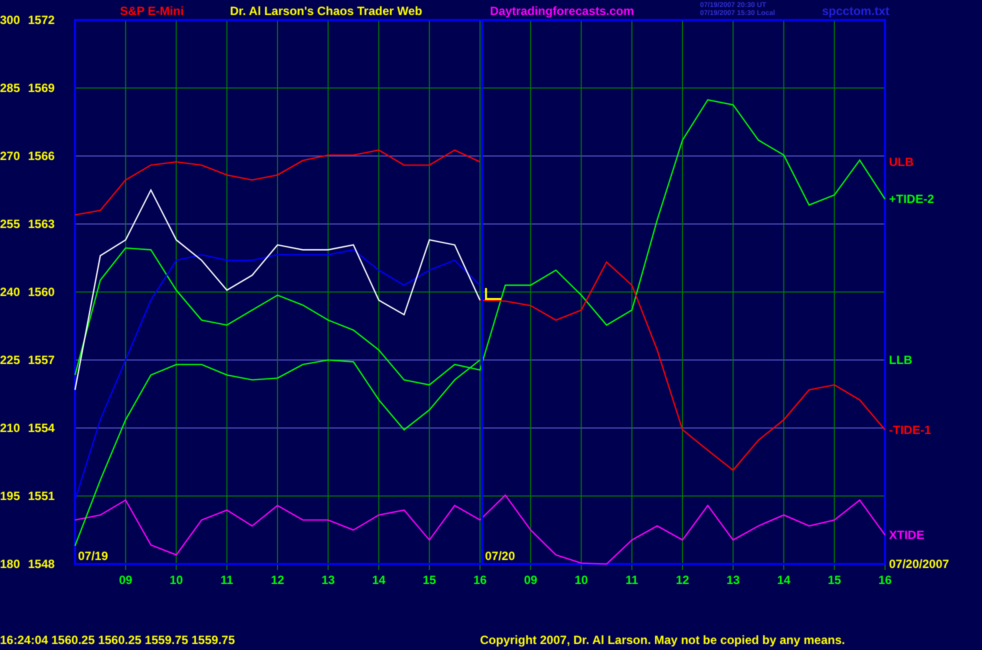 This screenshot has height=650, width=982. Describe the element at coordinates (41, 496) in the screenshot. I see `price-label: 1551` at that location.